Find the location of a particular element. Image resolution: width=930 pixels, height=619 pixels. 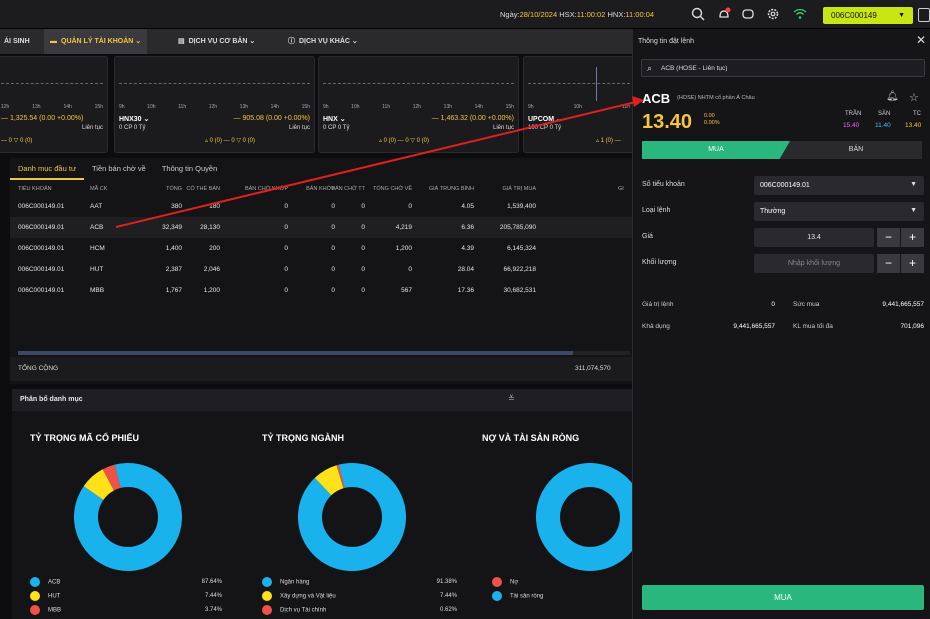

legend-item: HUT is located at coordinates (45, 596).